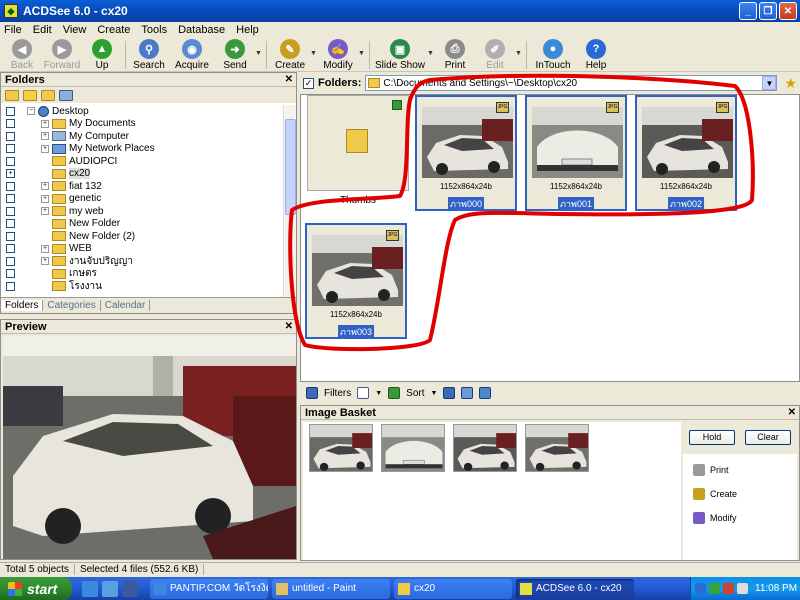 The width and height of the screenshot is (800, 600). Describe the element at coordinates (259, 53) in the screenshot. I see `send-dropdown-icon: ▼` at that location.